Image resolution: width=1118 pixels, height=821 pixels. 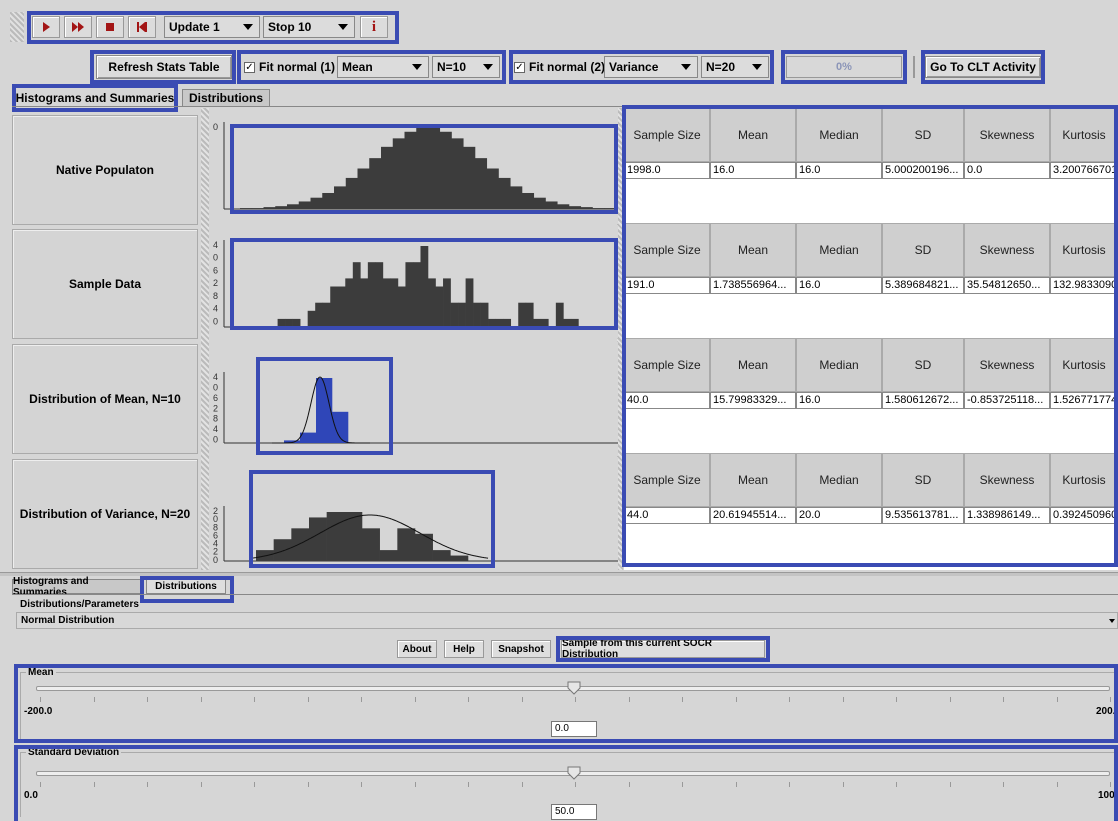 What do you see at coordinates (186, 586) in the screenshot?
I see `bottom-tab-distributions: Distributions` at bounding box center [186, 586].